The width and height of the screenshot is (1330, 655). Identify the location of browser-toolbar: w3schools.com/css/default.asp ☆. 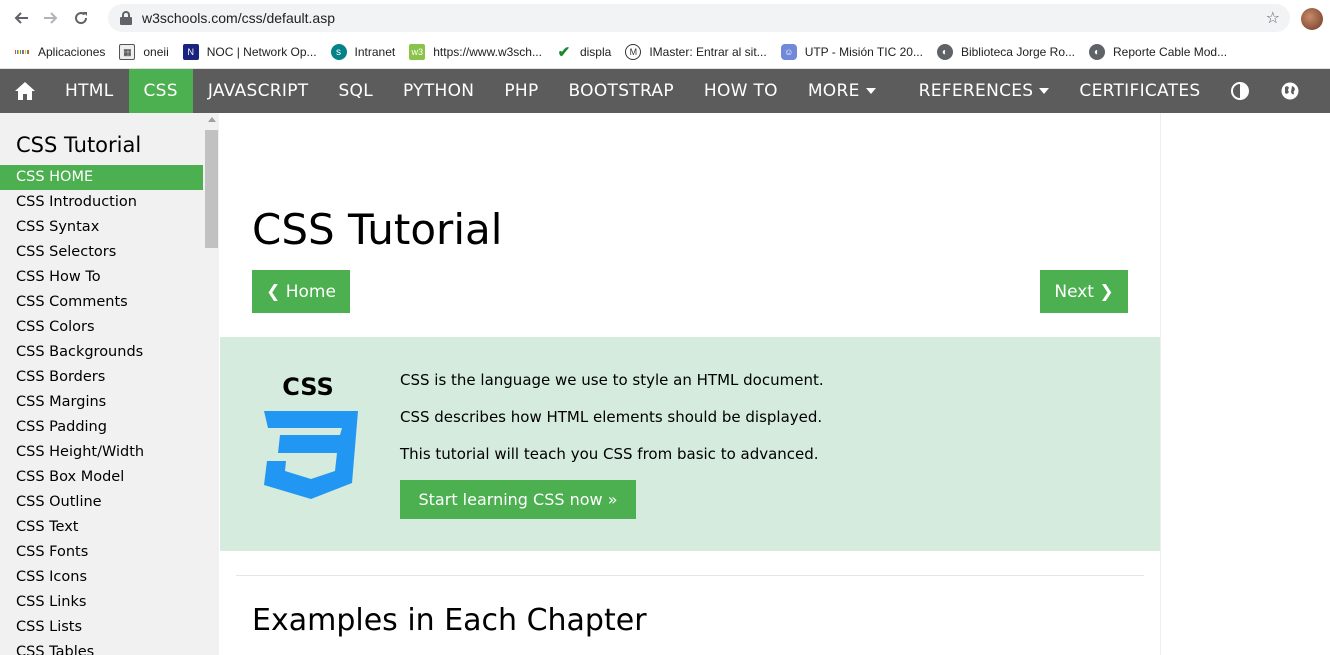
(665, 18).